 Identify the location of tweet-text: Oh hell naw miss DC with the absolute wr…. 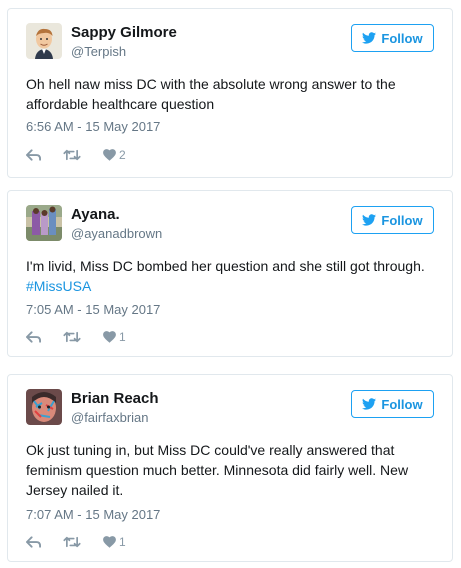
(231, 94).